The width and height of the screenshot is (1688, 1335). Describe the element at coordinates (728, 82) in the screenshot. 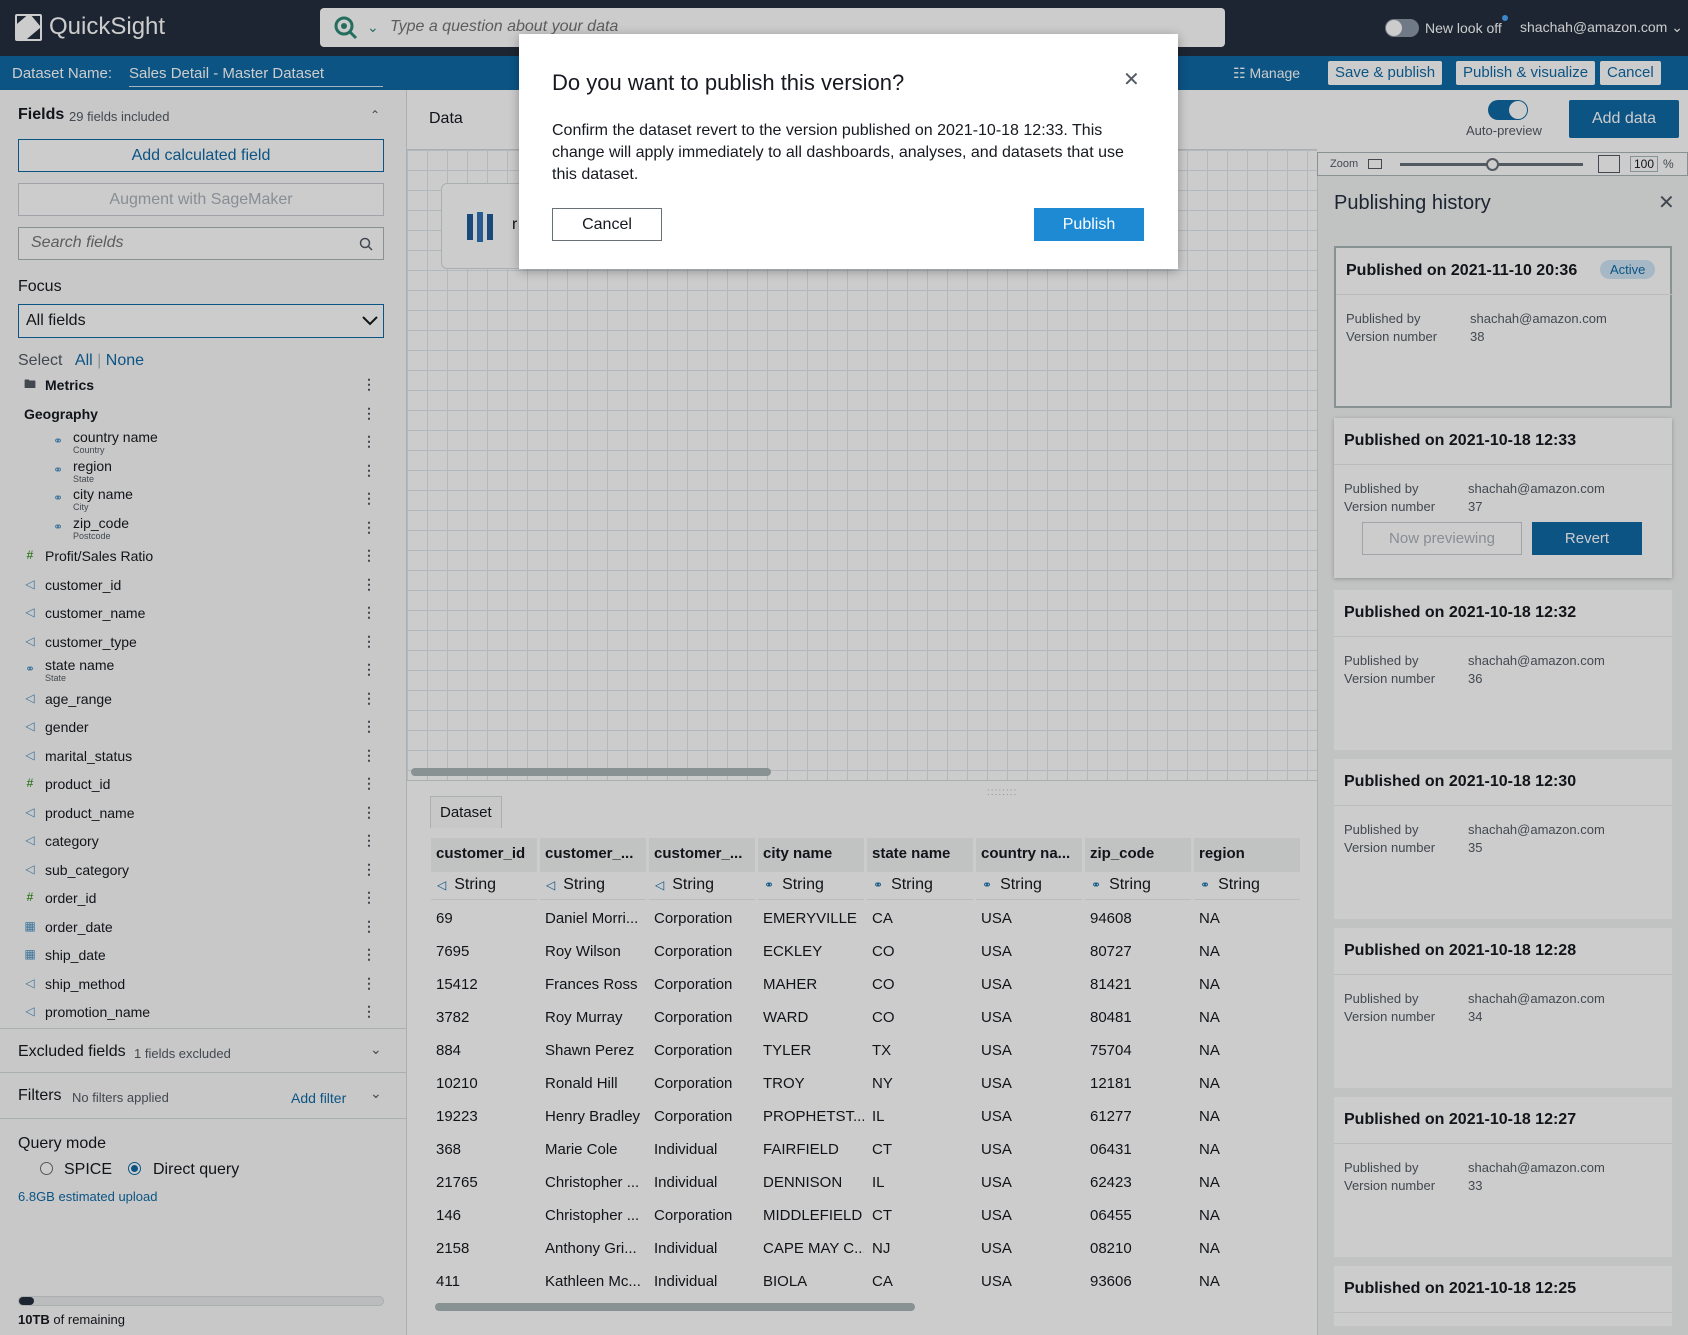

I see `dialog-title: Do you want to publish this version?` at that location.